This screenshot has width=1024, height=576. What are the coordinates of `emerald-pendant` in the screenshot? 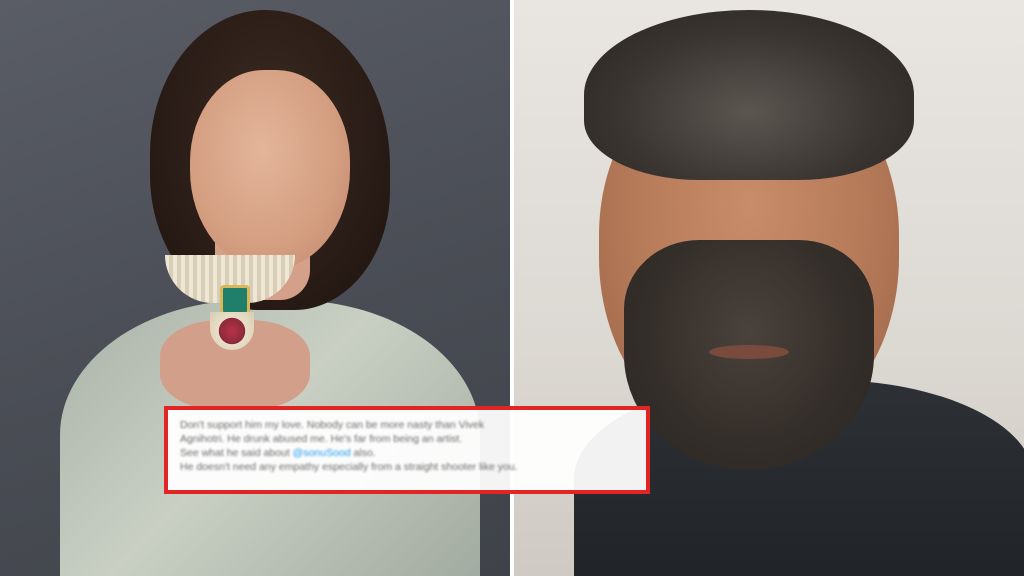 It's located at (235, 300).